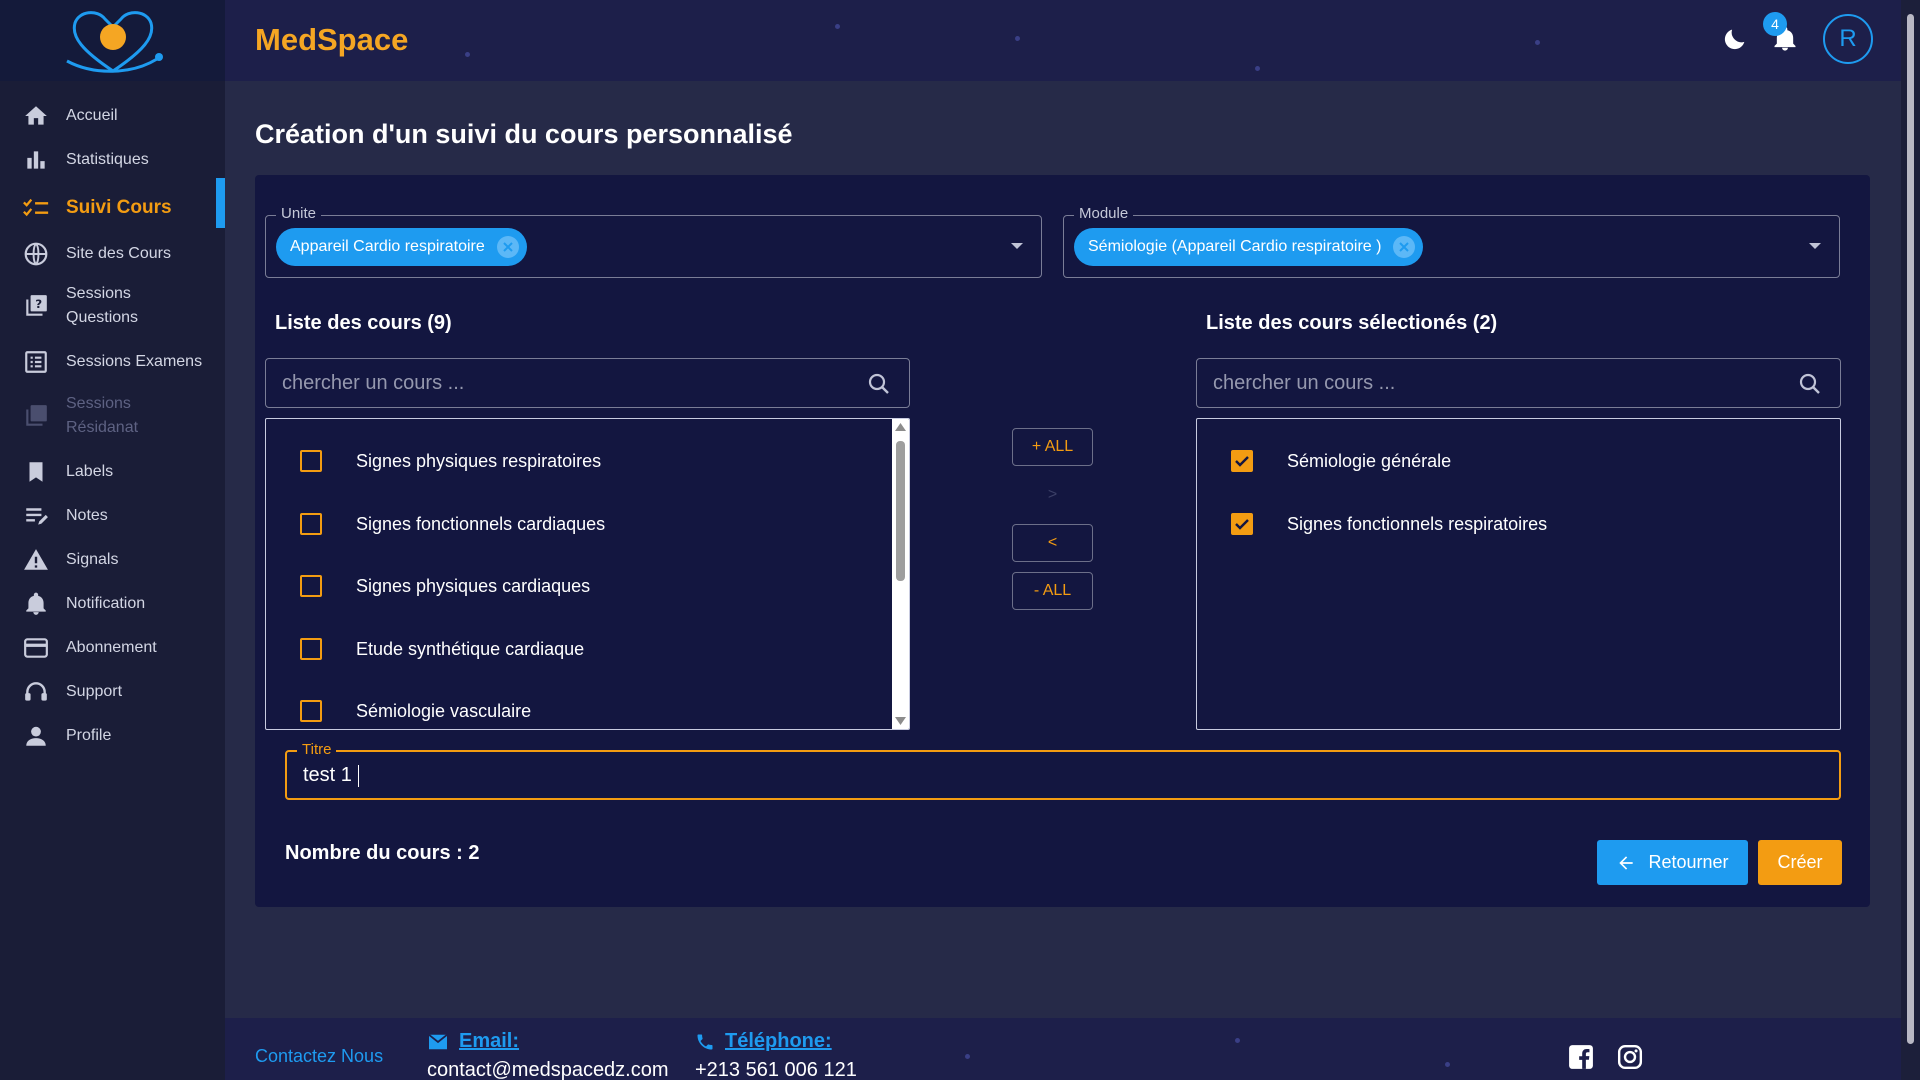 This screenshot has width=1920, height=1080. I want to click on footer-email: Email: contact@medspacedz.com, so click(548, 1055).